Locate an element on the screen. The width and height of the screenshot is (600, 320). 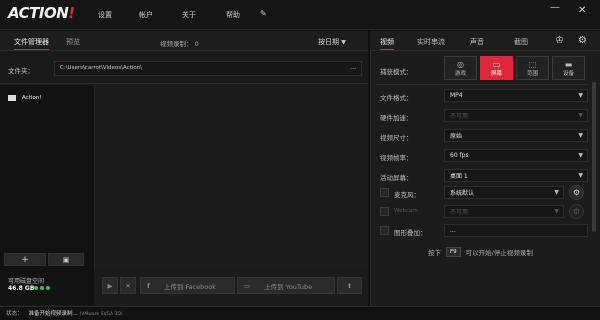
gamepad-icon: ◎ is located at coordinates (460, 64).